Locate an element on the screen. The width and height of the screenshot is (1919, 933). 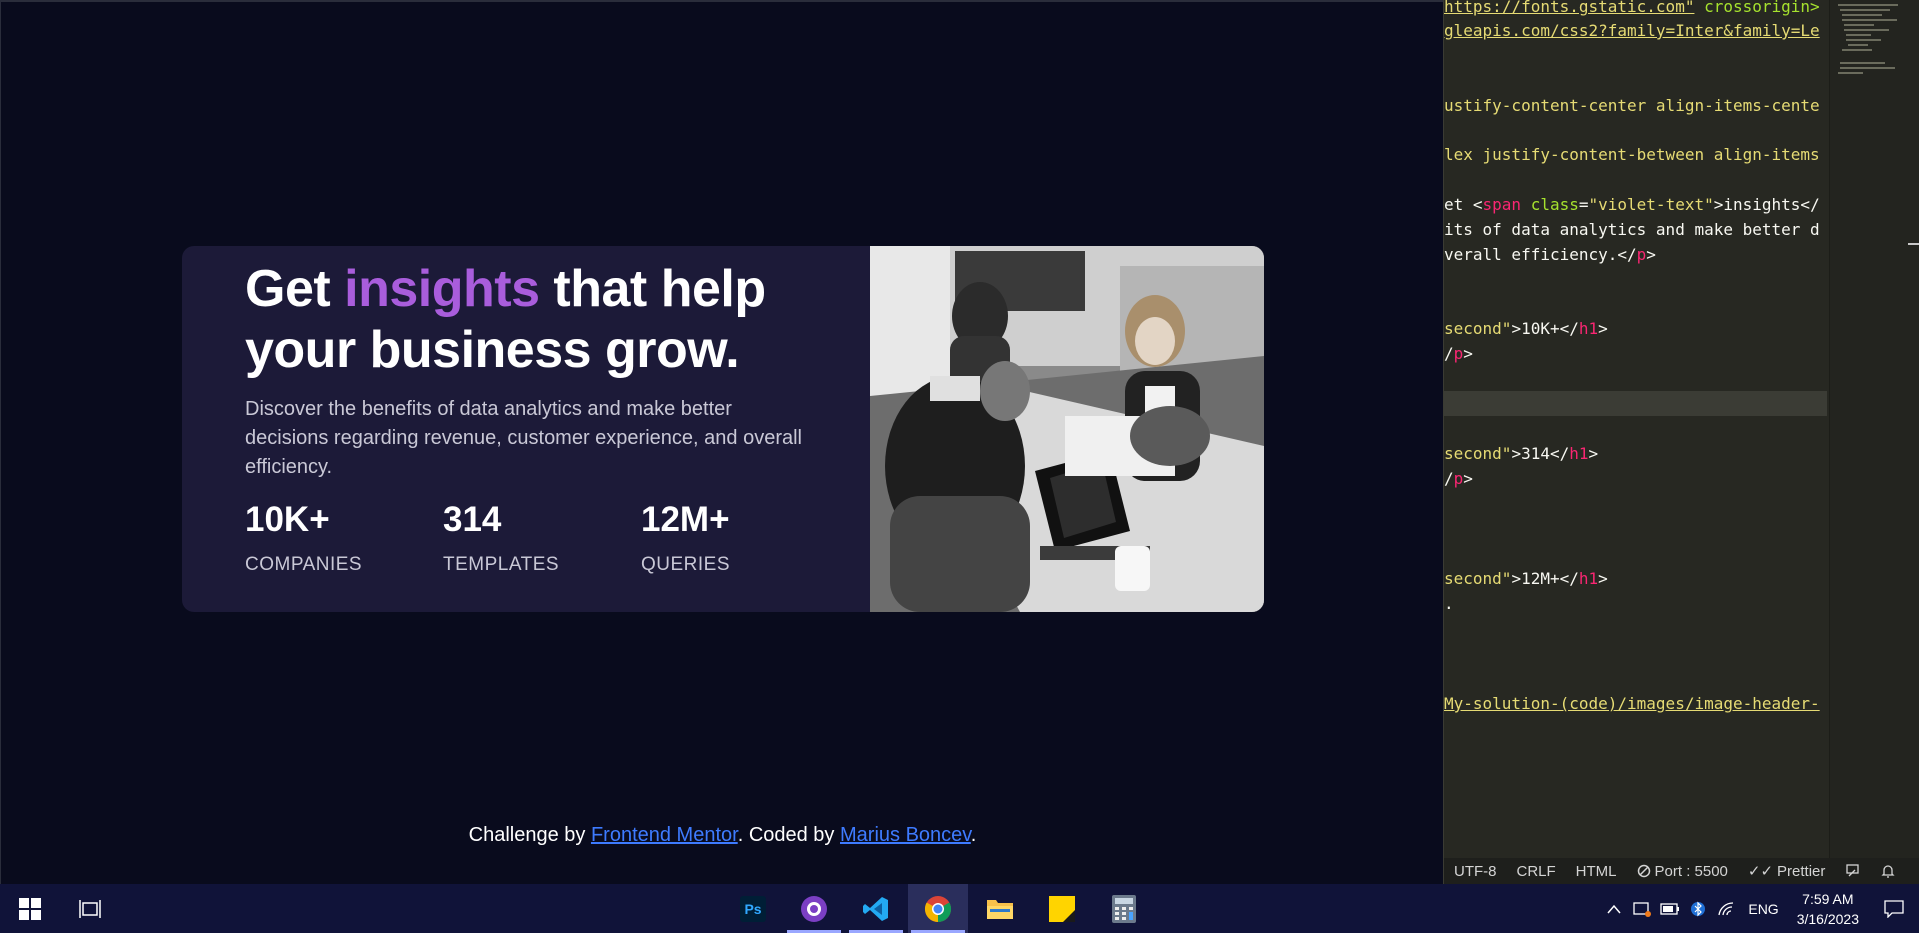
double-check-icon: ✓✓ is located at coordinates (1760, 871).